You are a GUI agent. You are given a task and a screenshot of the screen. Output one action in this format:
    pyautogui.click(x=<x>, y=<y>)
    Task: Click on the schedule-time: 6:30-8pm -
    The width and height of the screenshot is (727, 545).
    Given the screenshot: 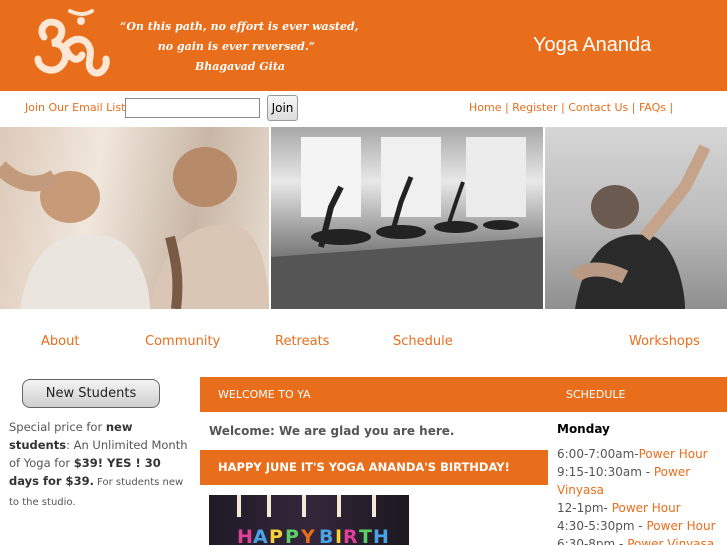 What is the action you would take?
    pyautogui.click(x=592, y=541)
    